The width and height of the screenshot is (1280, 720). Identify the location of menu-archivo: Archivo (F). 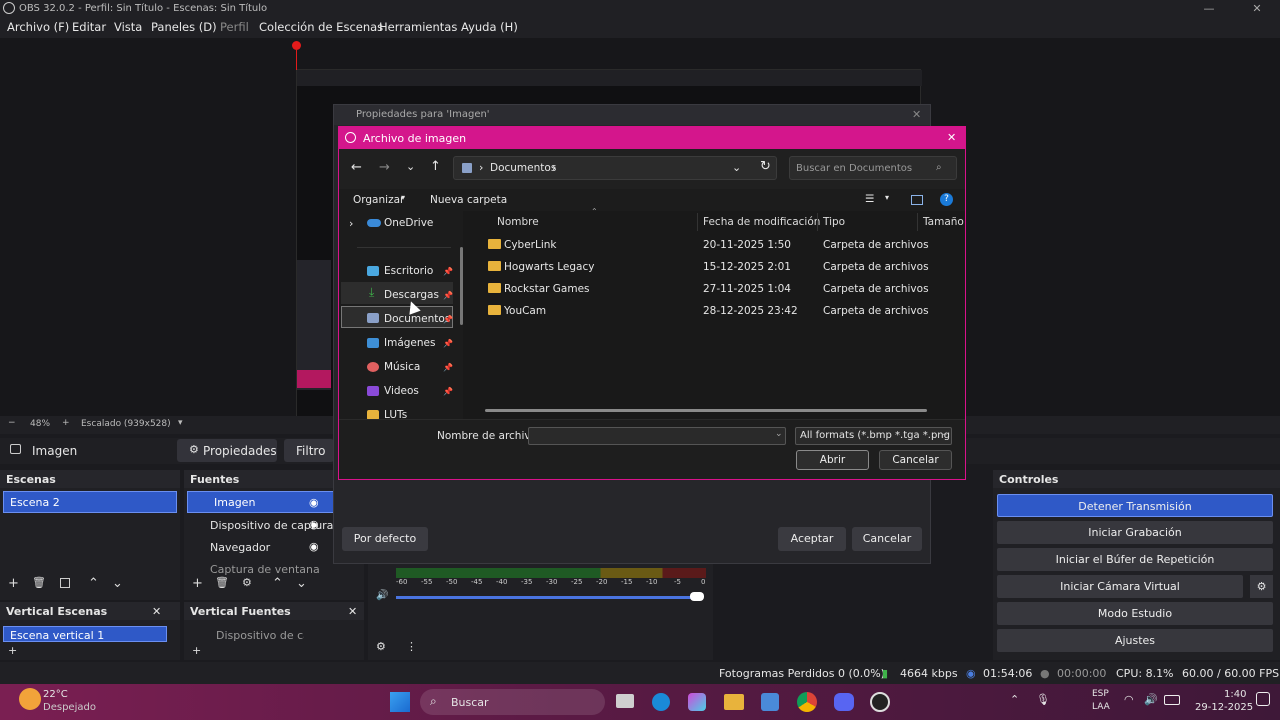
(38, 27).